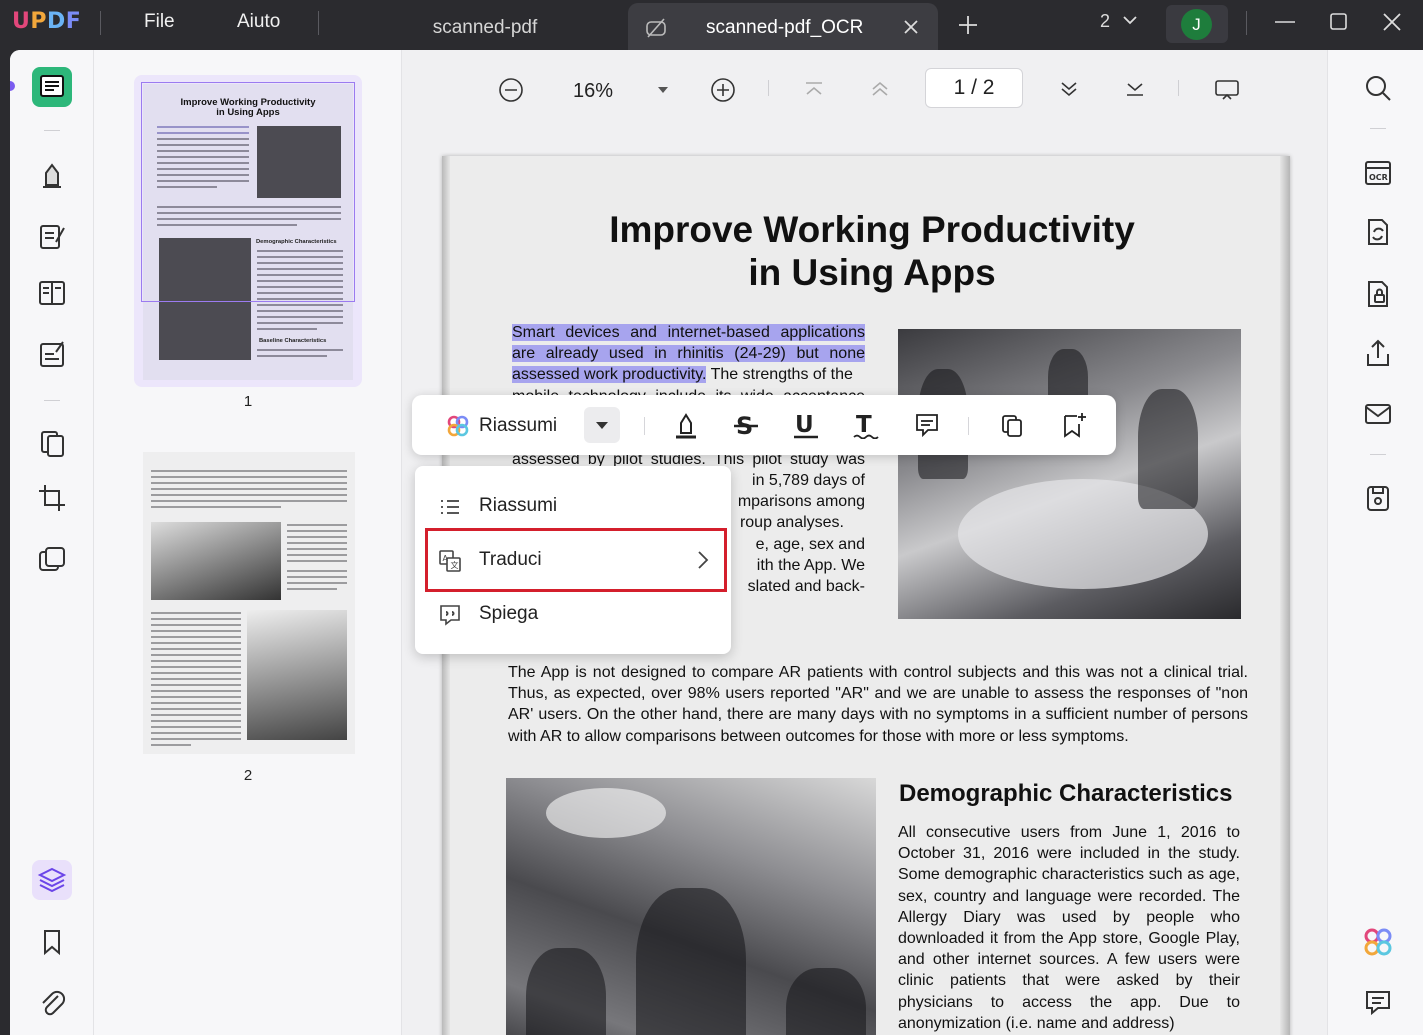 This screenshot has width=1423, height=1035. I want to click on menu-item-summarize: Riassumi, so click(573, 506).